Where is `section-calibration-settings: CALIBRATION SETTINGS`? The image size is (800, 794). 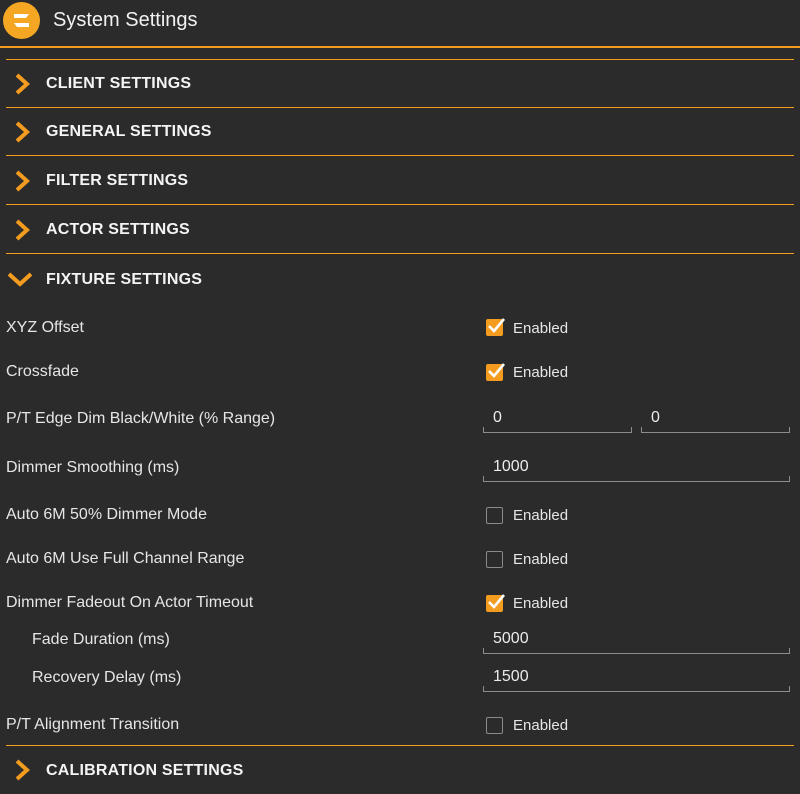
section-calibration-settings: CALIBRATION SETTINGS is located at coordinates (400, 769).